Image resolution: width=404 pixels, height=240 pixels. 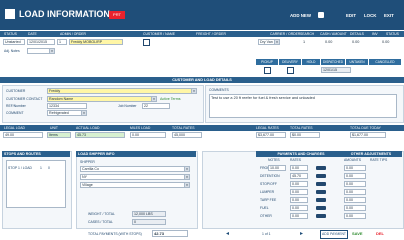 What do you see at coordinates (159, 34) in the screenshot?
I see `col-customer: CUSTOMER / NAME` at bounding box center [159, 34].